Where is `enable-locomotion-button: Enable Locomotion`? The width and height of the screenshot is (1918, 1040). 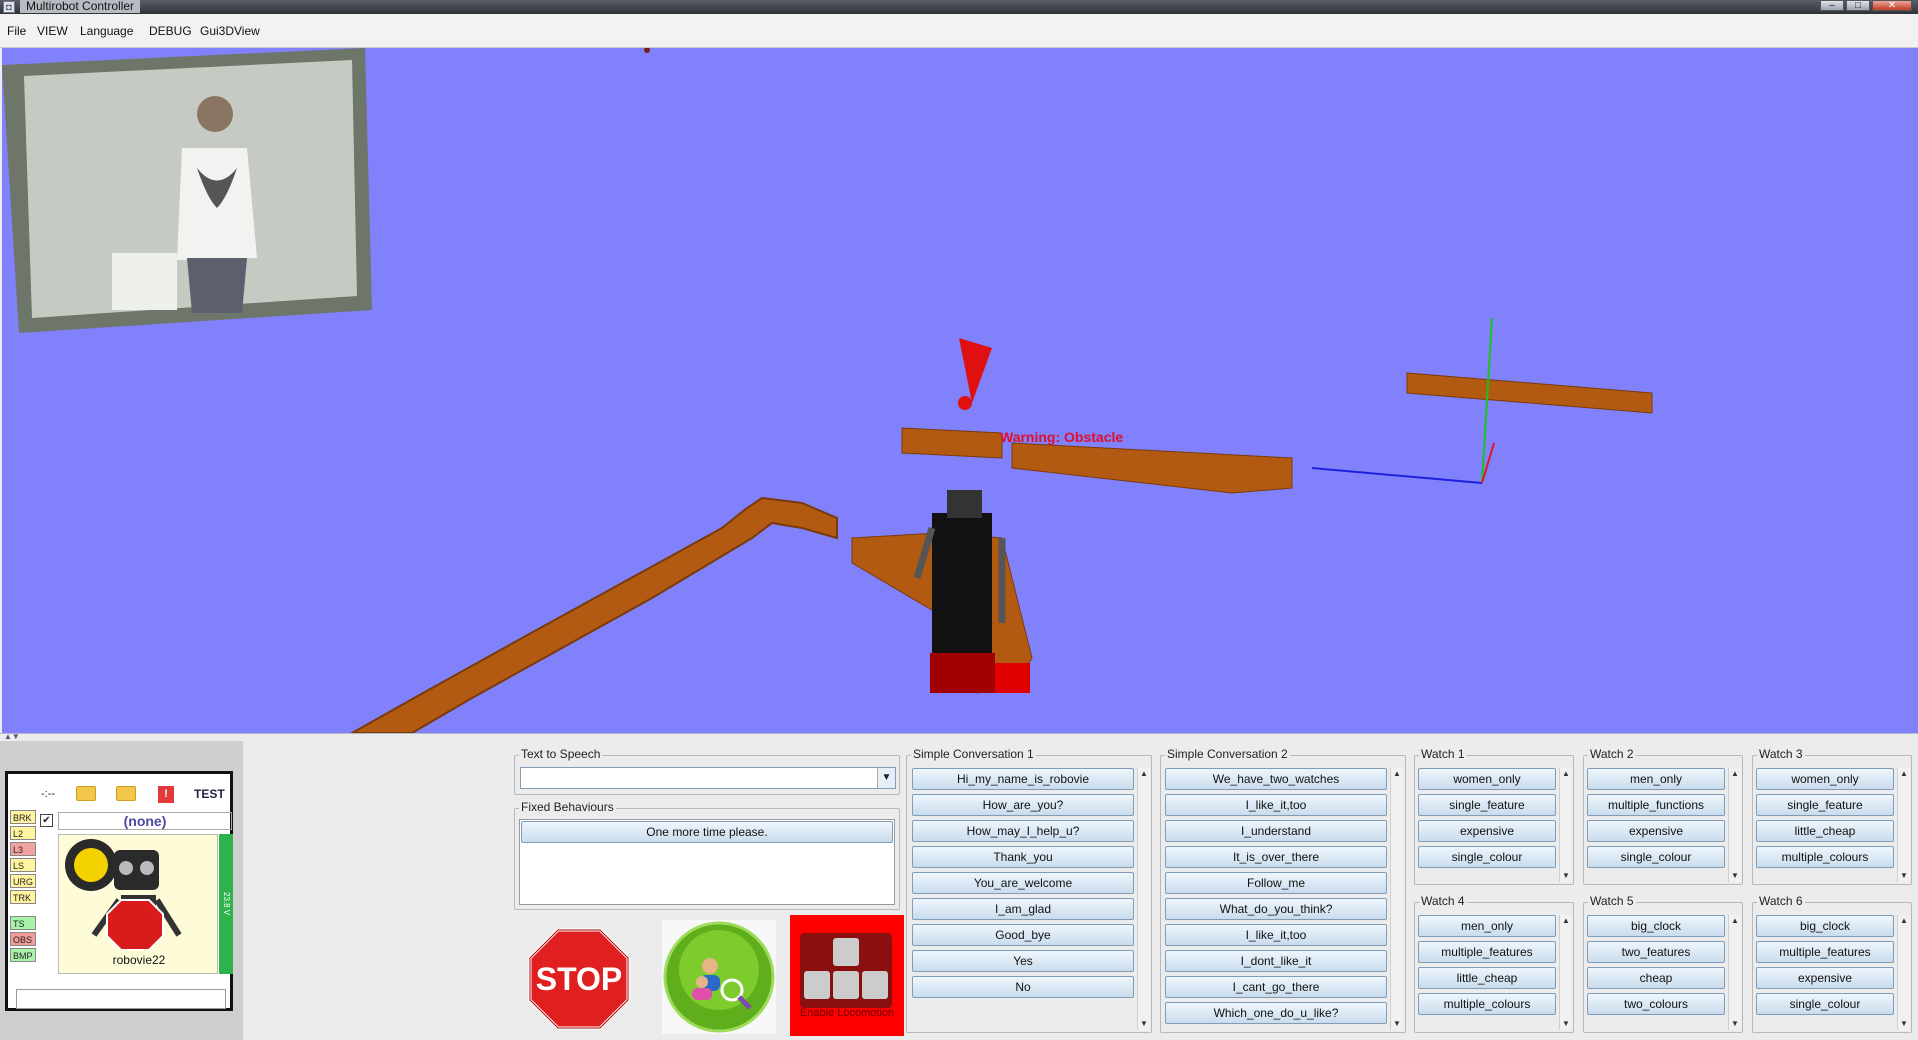 enable-locomotion-button: Enable Locomotion is located at coordinates (847, 975).